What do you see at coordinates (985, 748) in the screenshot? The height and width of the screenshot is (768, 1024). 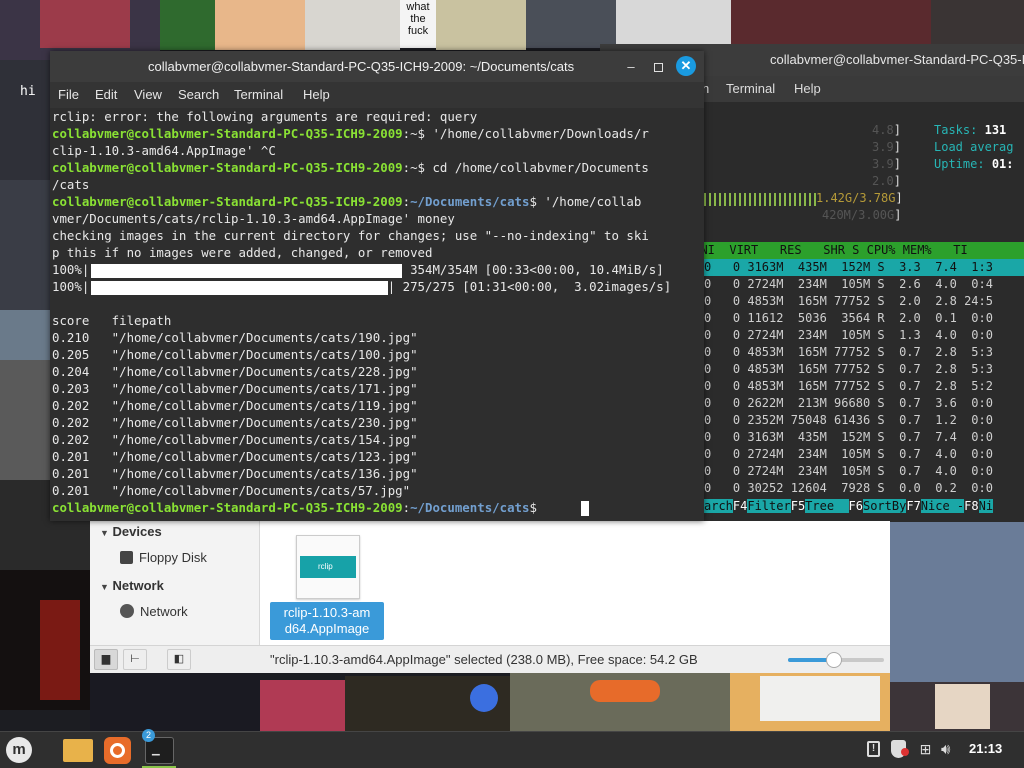 I see `clock: 21:13` at bounding box center [985, 748].